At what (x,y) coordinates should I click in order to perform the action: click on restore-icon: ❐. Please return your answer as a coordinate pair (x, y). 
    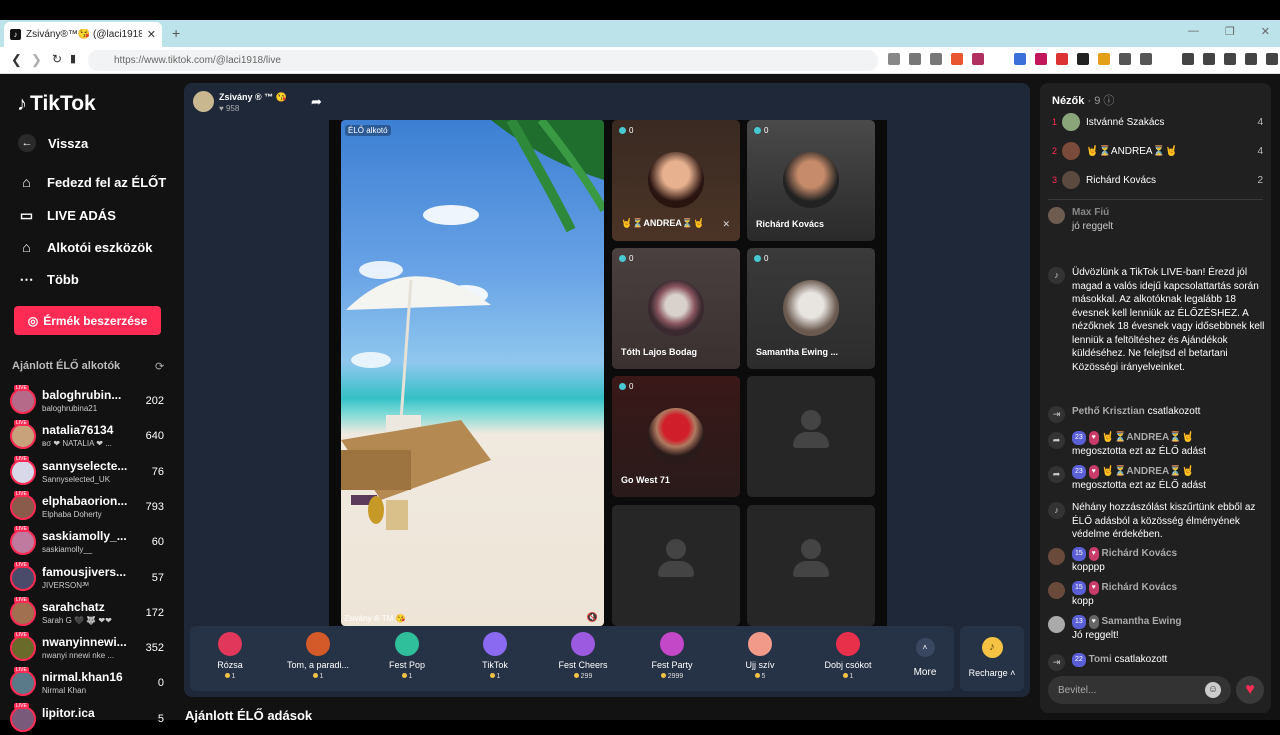
    Looking at the image, I should click on (1230, 31).